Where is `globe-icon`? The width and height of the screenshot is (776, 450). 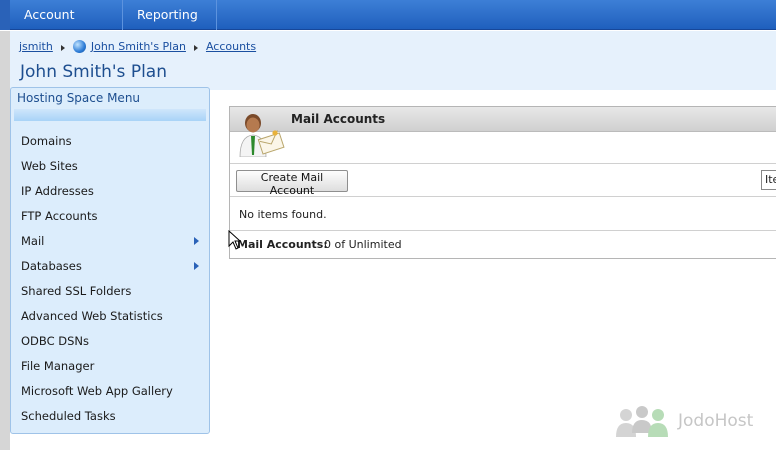 globe-icon is located at coordinates (79, 46).